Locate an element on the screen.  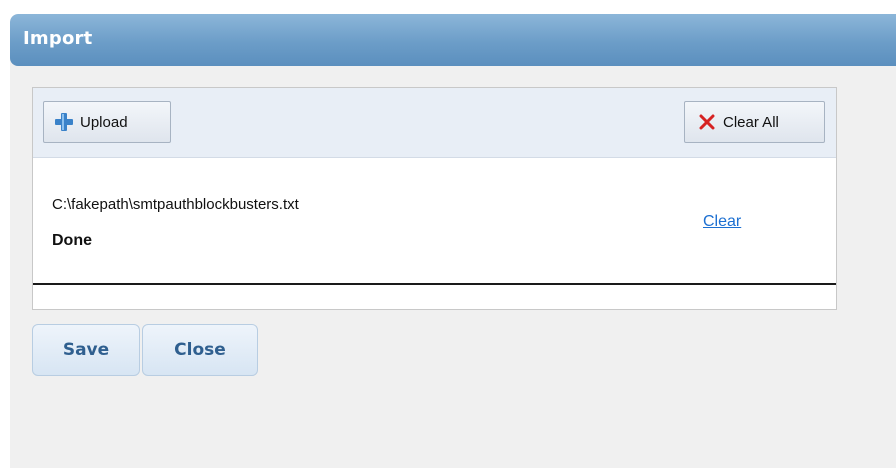
close-button-label: Close is located at coordinates (200, 350).